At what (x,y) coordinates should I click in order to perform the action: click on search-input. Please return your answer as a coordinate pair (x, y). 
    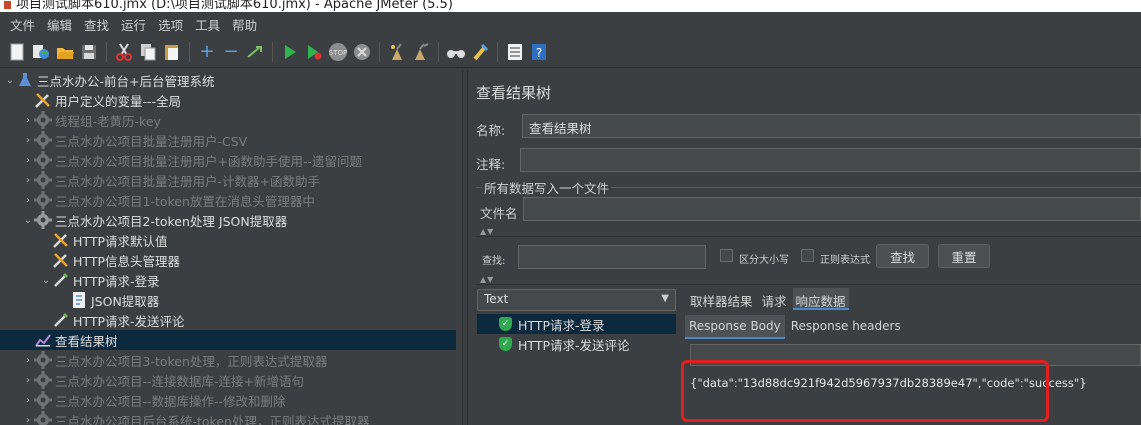
    Looking at the image, I should click on (612, 257).